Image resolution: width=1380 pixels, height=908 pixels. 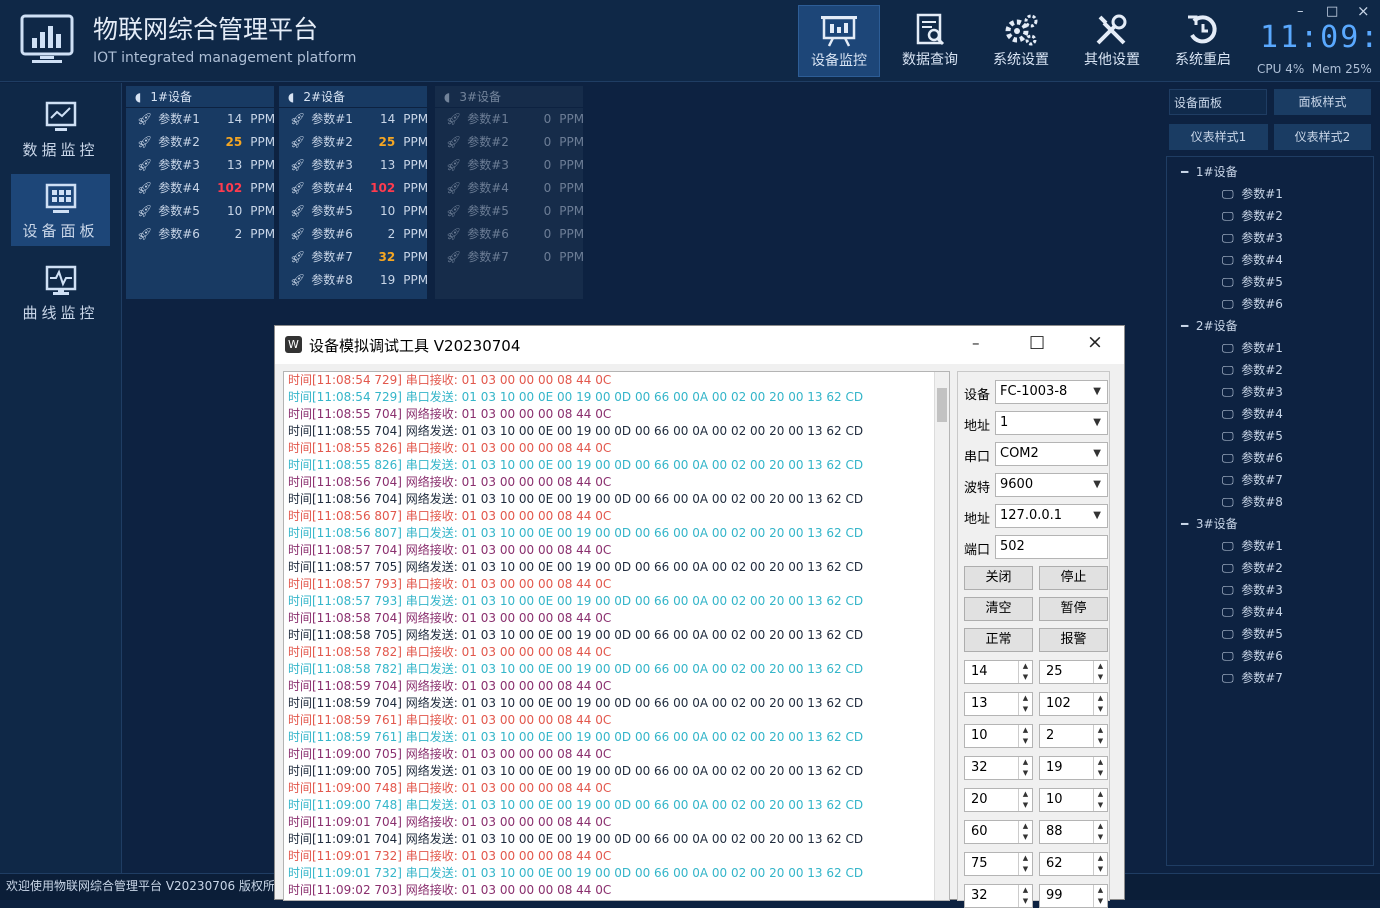 I want to click on dialog-titlebar: W 设备模拟调试工具 V20230704 – □ ×, so click(x=699, y=345).